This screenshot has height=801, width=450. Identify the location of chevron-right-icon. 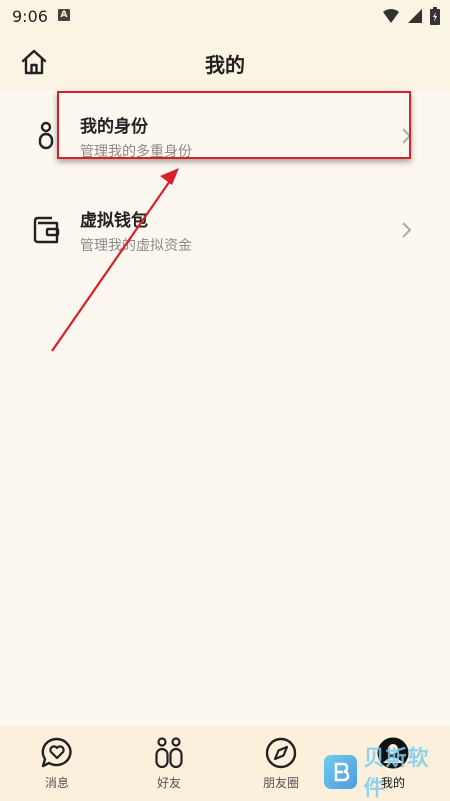
(407, 230).